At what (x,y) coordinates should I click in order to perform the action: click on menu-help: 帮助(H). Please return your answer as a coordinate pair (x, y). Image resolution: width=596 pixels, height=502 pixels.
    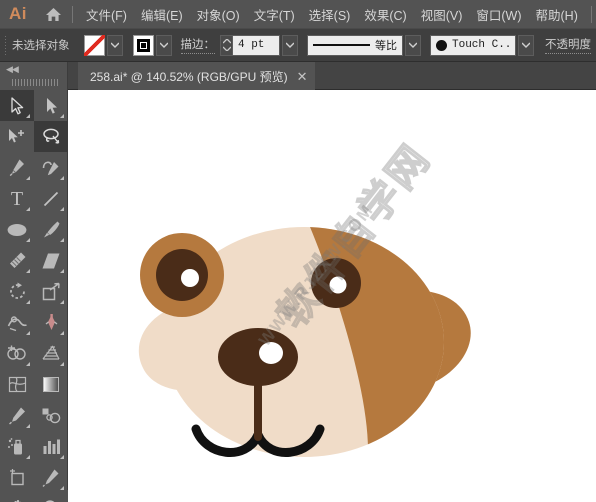
    Looking at the image, I should click on (557, 14).